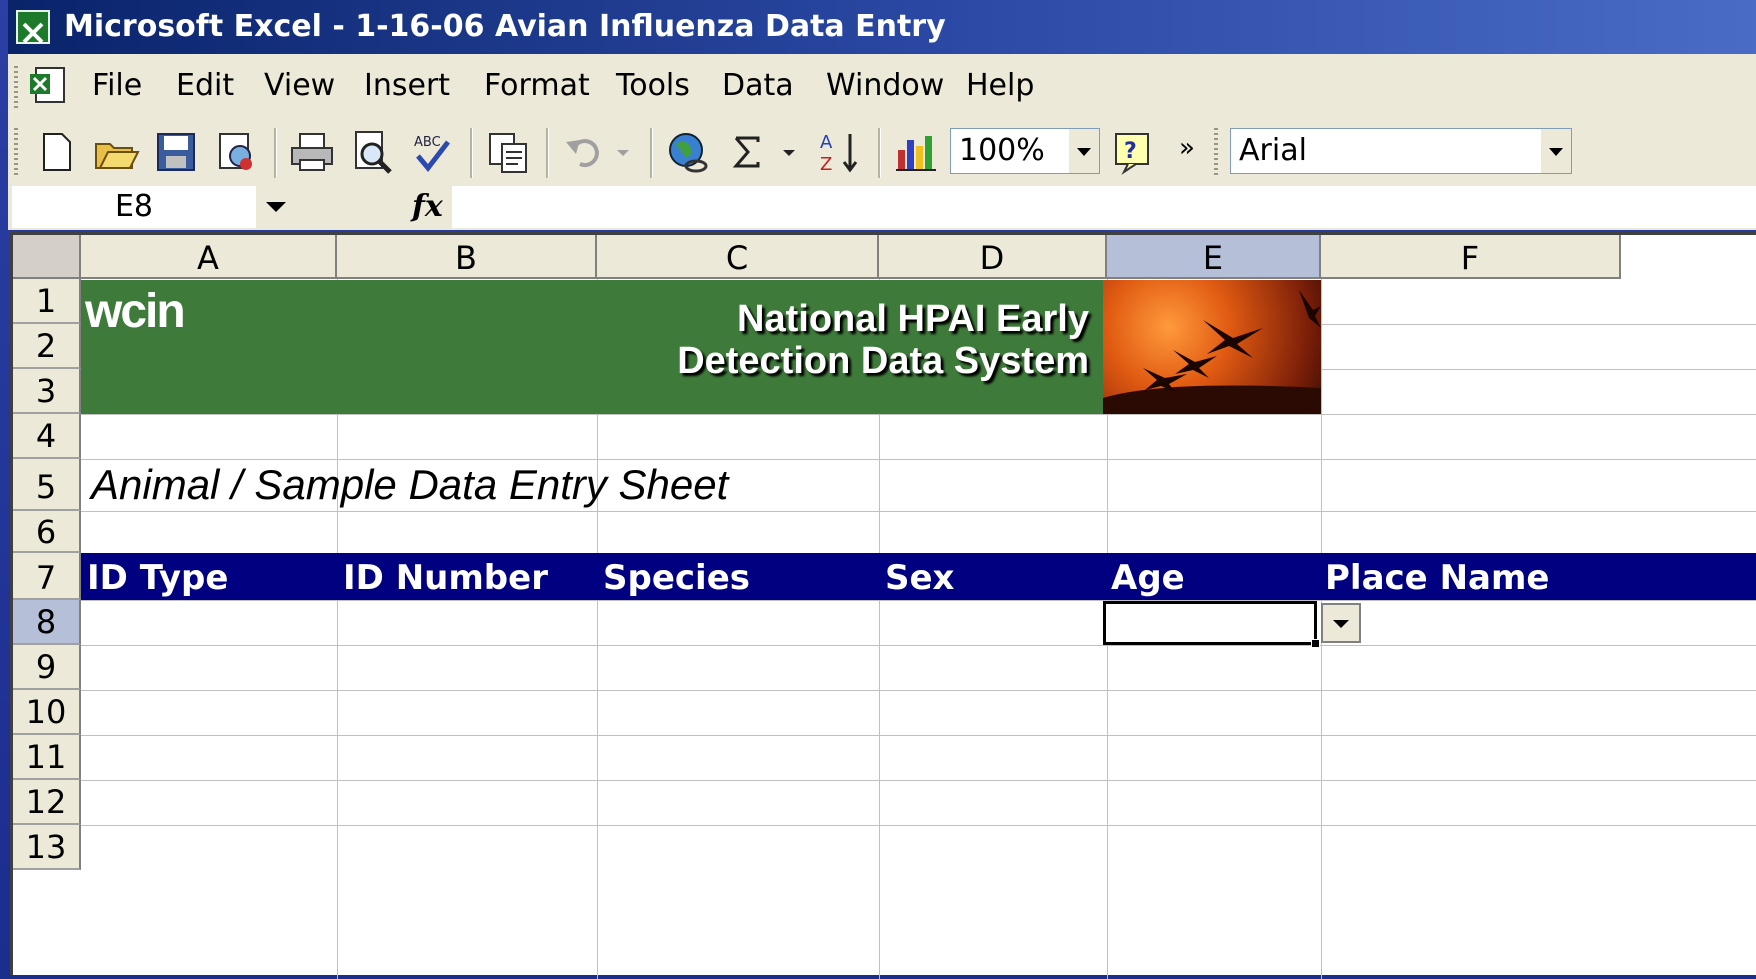  I want to click on column-header-f: F, so click(1471, 257).